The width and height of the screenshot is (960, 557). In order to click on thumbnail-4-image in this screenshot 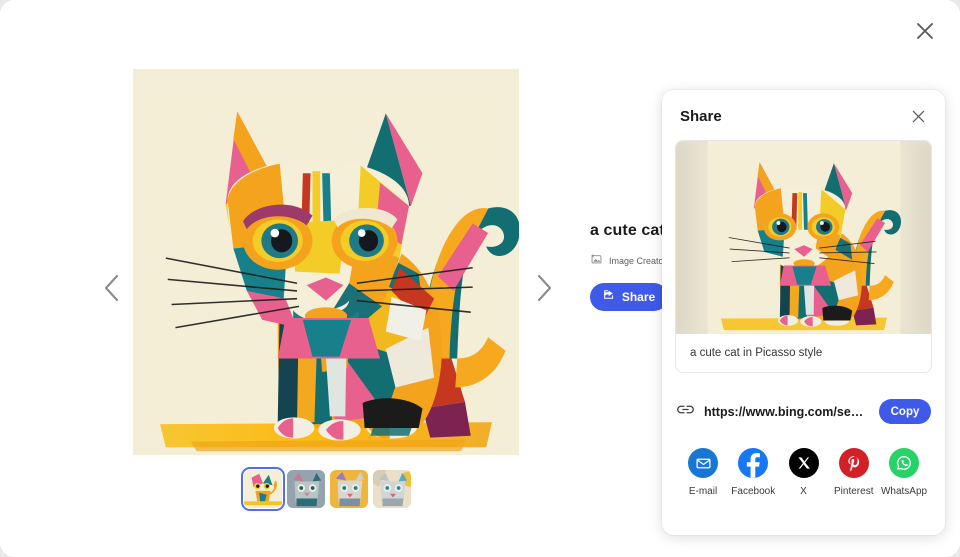, I will do `click(392, 489)`.